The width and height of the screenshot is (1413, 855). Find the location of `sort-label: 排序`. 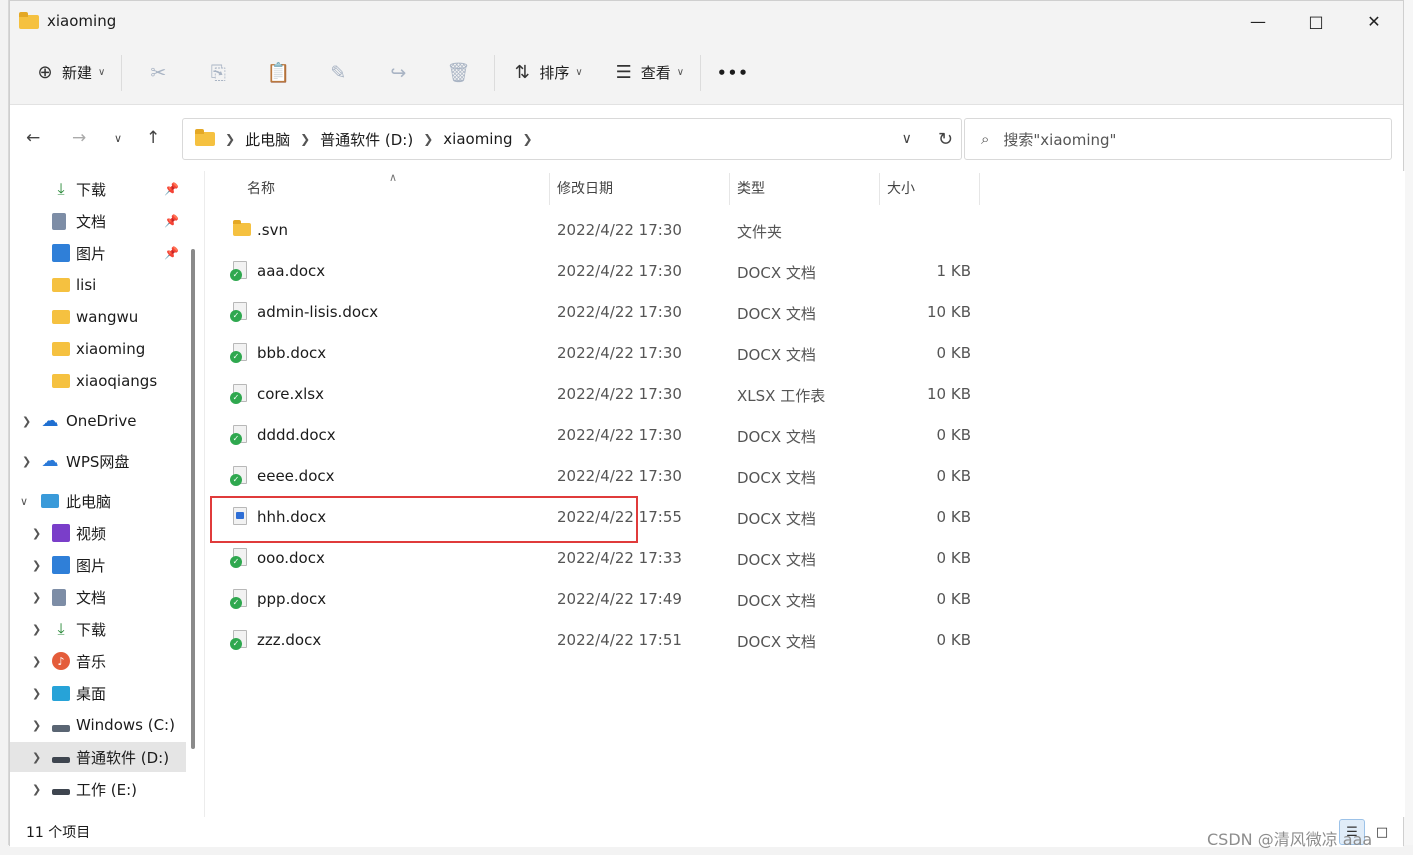

sort-label: 排序 is located at coordinates (554, 73).